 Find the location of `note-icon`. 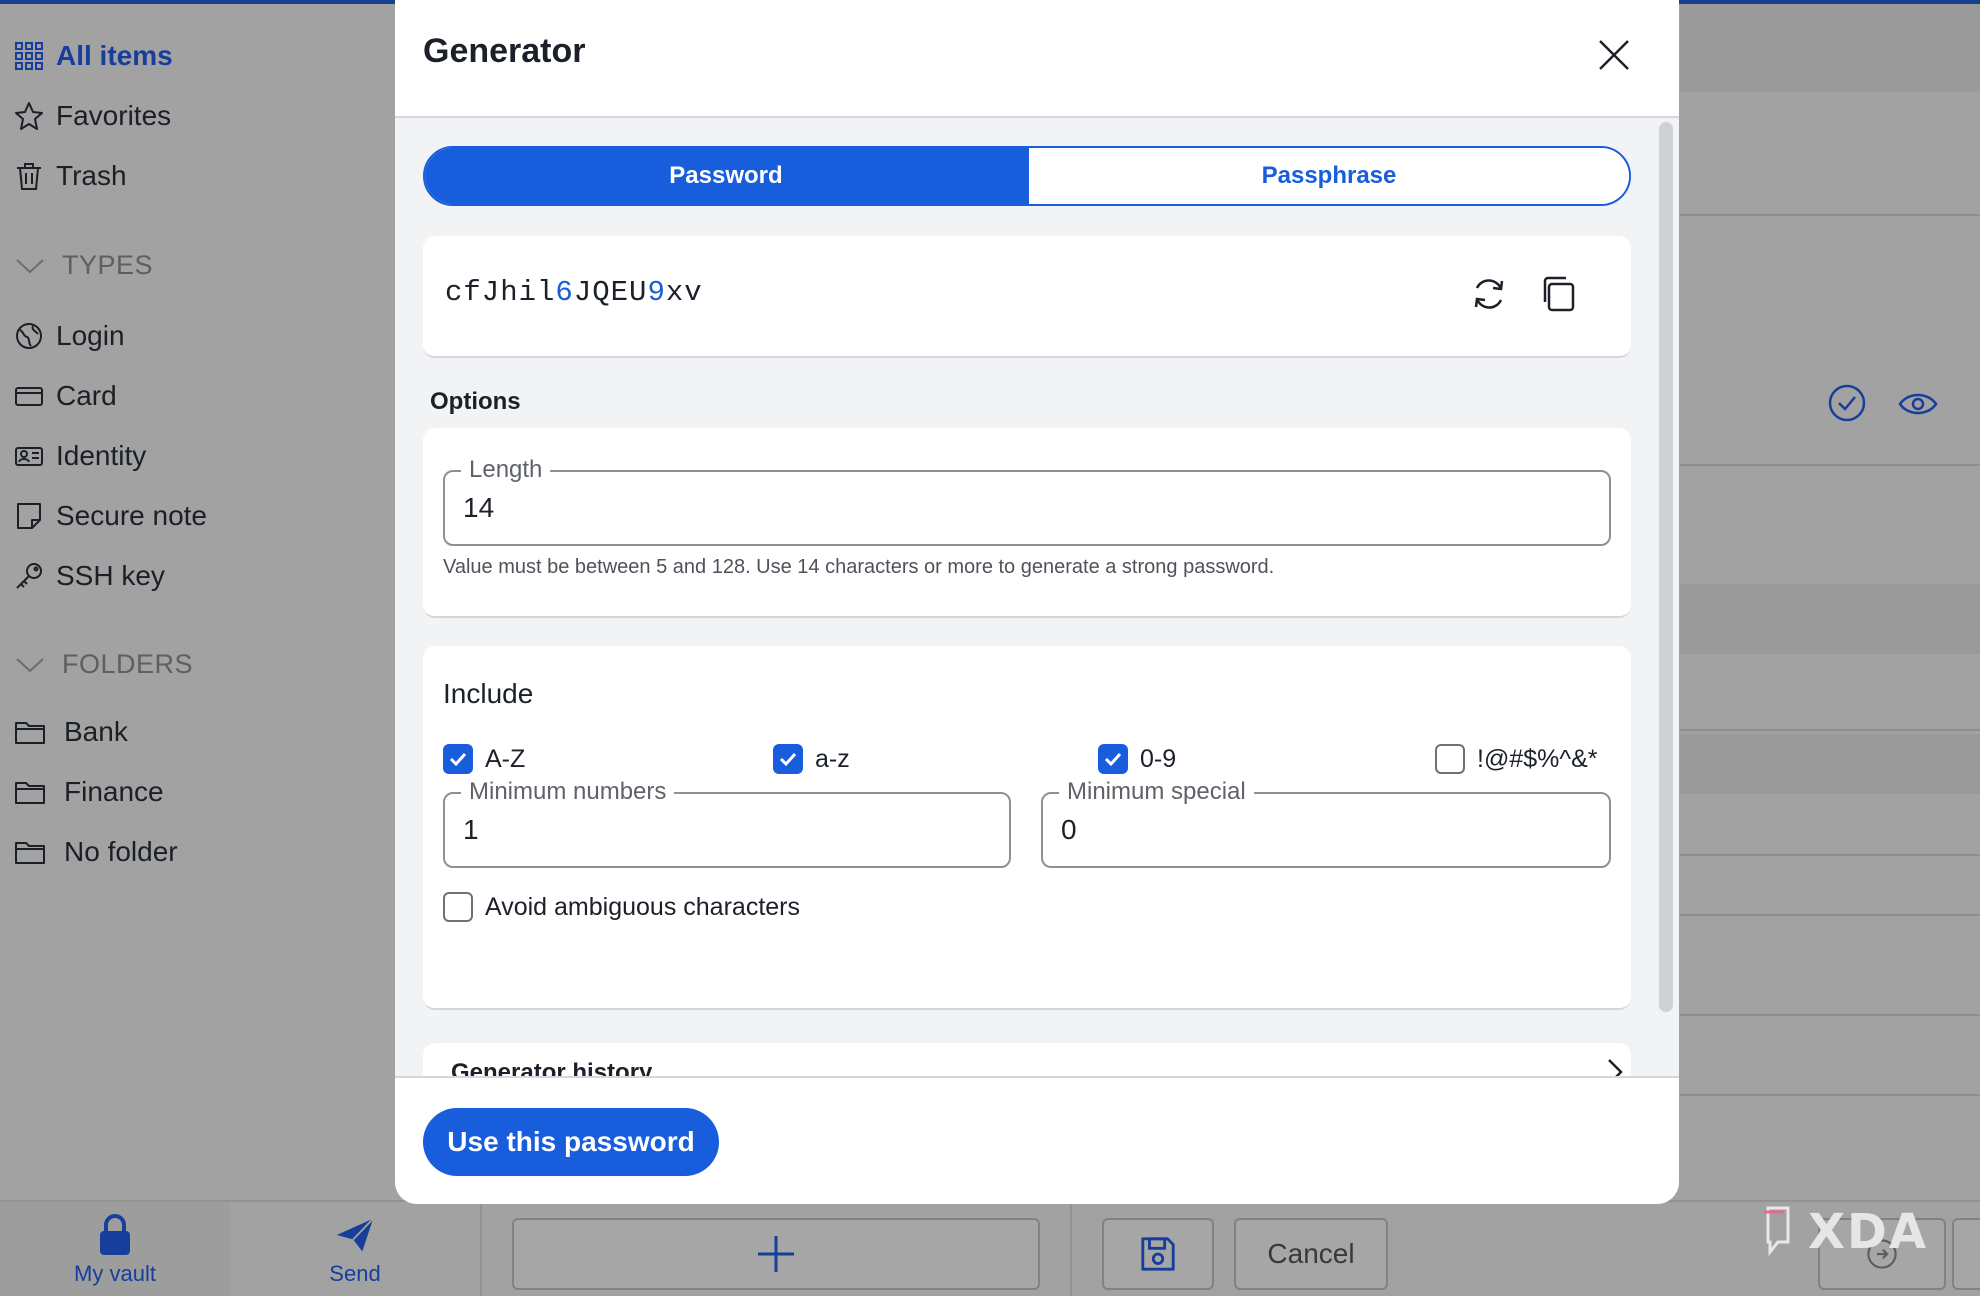

note-icon is located at coordinates (29, 516).